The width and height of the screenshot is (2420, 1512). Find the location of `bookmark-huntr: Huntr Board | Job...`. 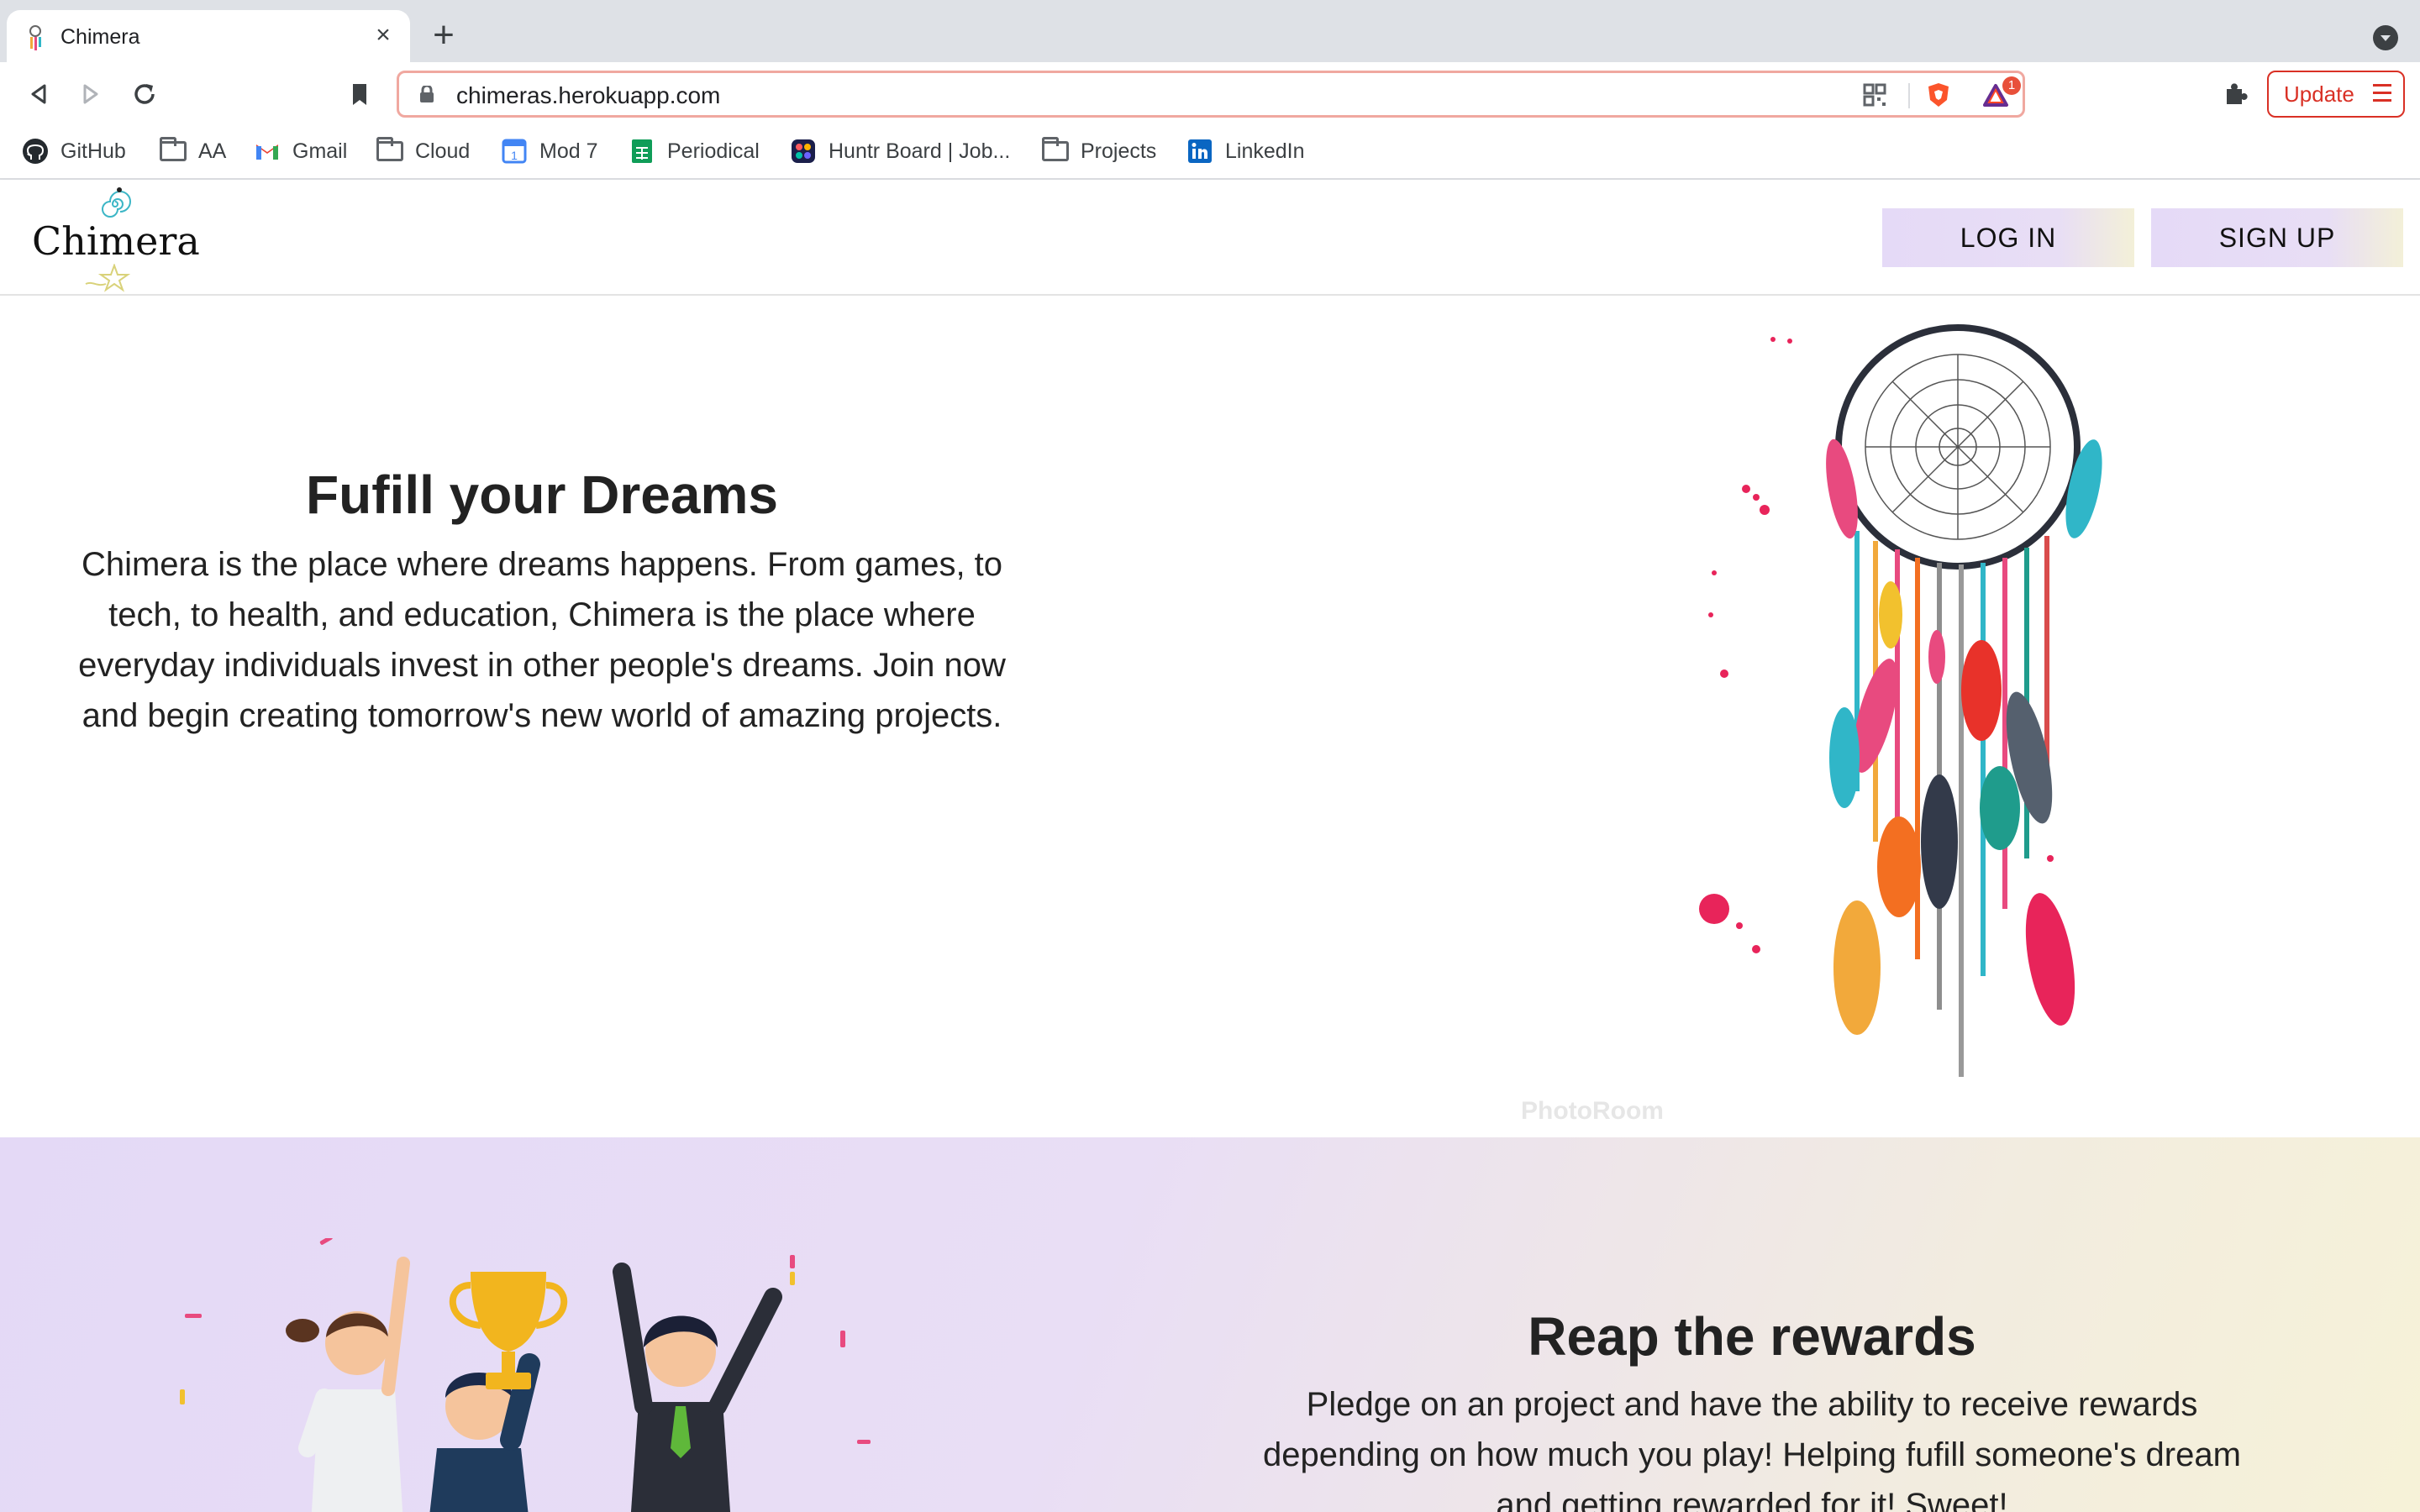

bookmark-huntr: Huntr Board | Job... is located at coordinates (900, 151).